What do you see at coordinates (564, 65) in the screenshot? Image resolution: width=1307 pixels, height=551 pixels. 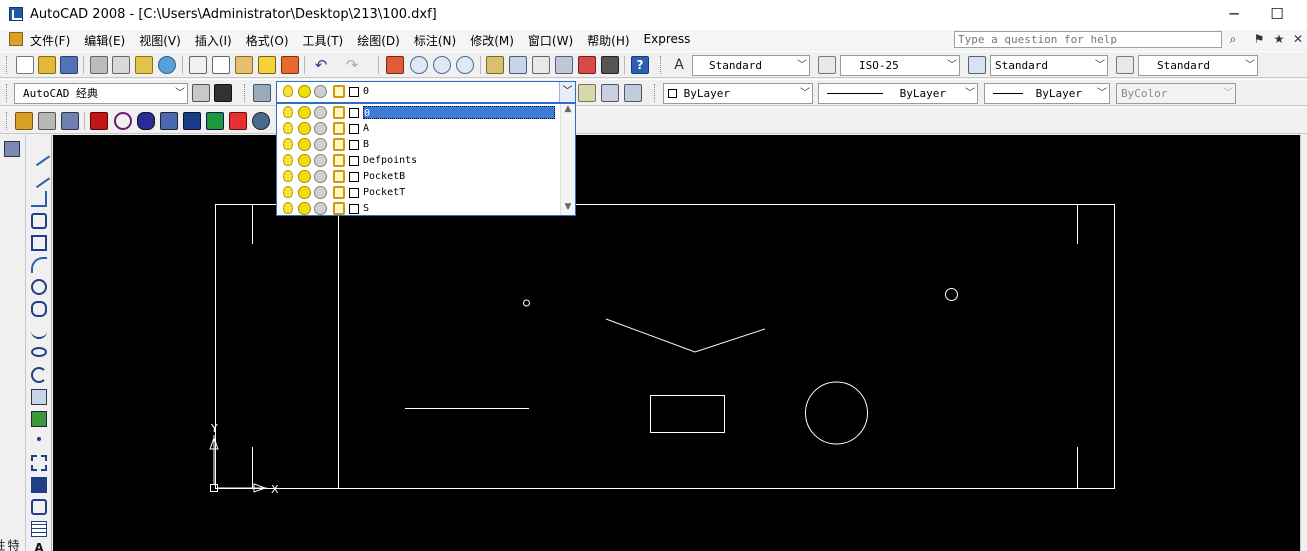 I see `sheet-set-manager-icon` at bounding box center [564, 65].